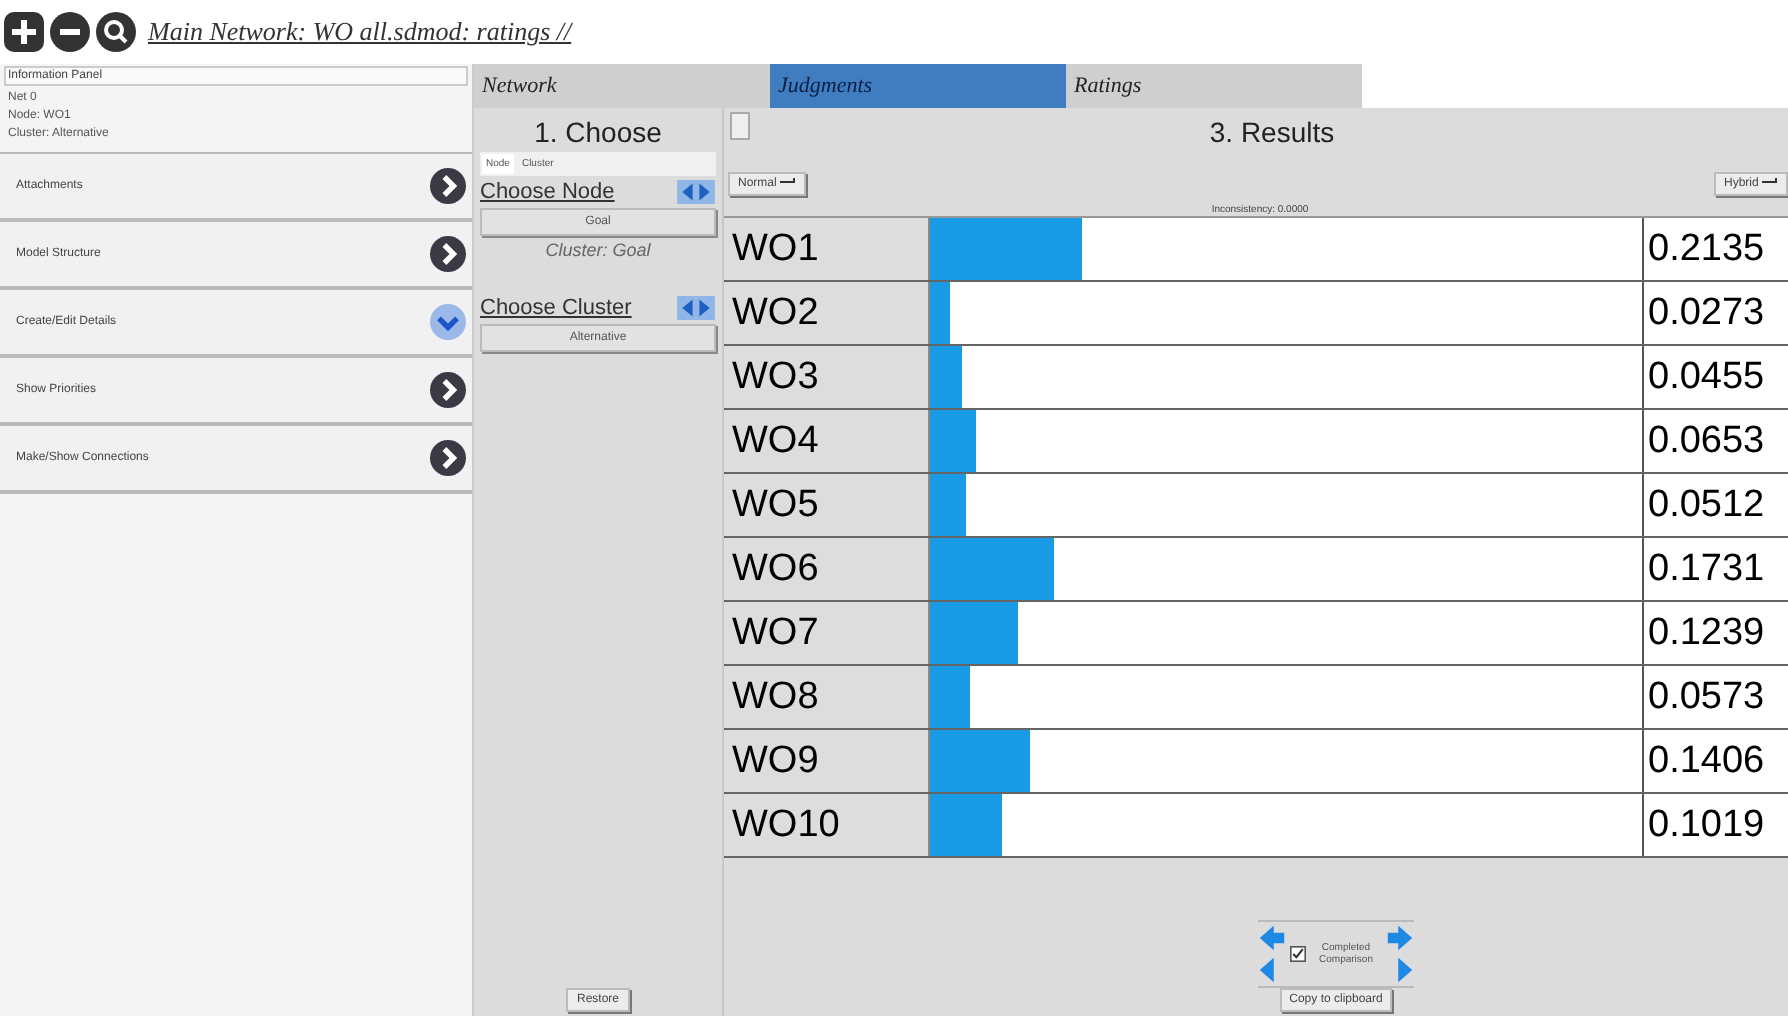 The width and height of the screenshot is (1788, 1016). I want to click on add-icon, so click(24, 32).